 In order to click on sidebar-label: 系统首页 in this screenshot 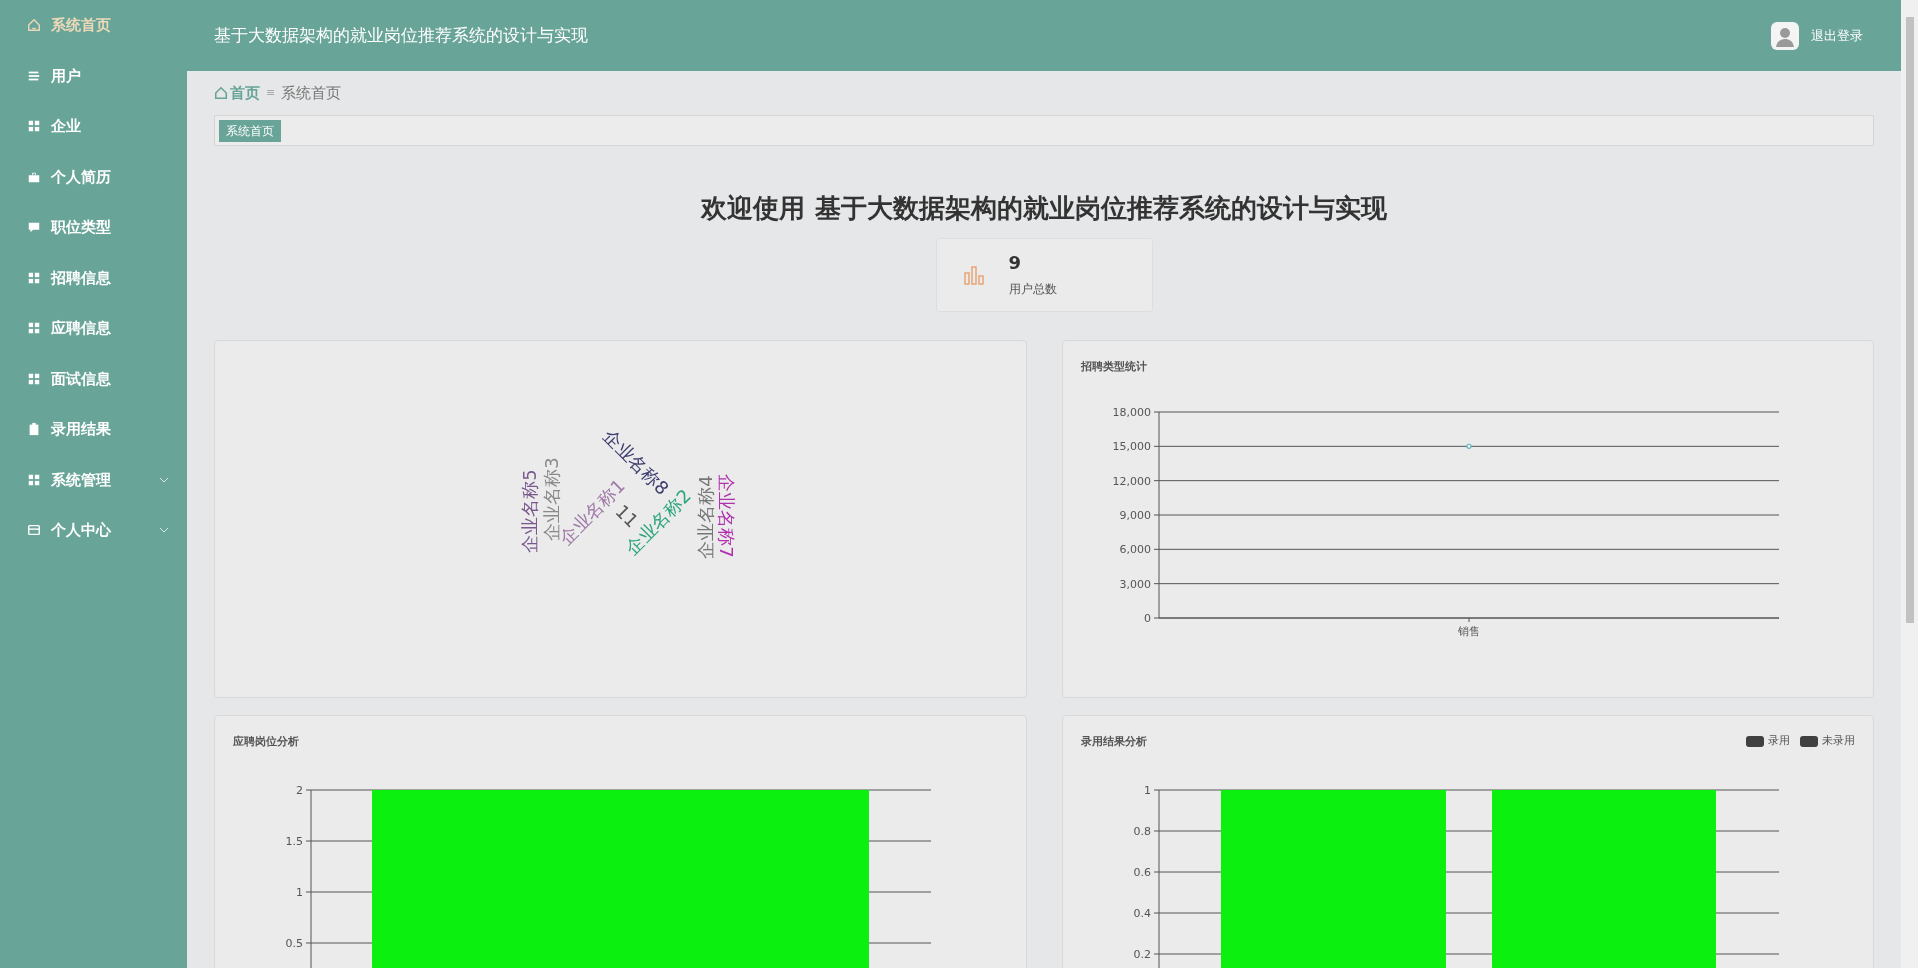, I will do `click(81, 25)`.